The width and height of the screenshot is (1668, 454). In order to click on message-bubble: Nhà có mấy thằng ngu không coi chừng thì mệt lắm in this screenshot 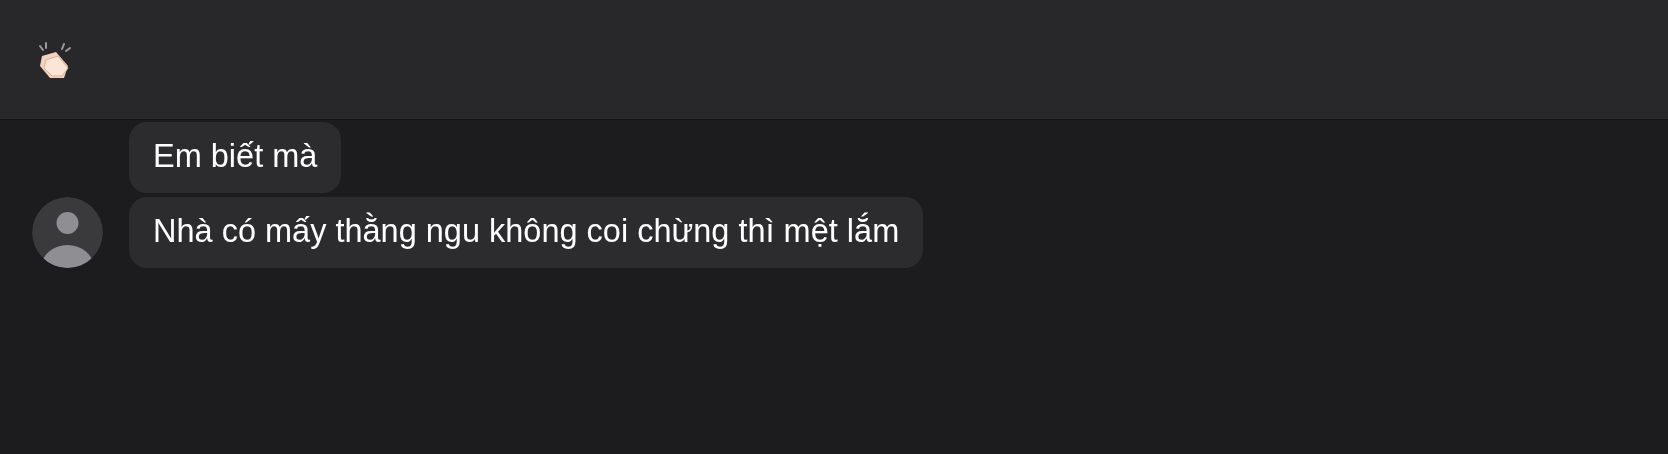, I will do `click(526, 232)`.